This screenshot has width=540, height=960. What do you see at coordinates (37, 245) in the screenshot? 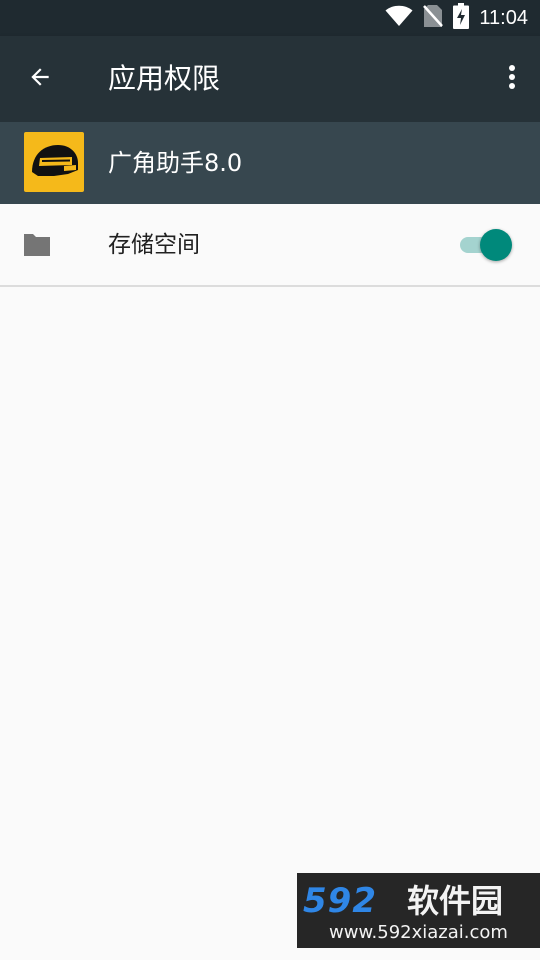
I see `folder-icon` at bounding box center [37, 245].